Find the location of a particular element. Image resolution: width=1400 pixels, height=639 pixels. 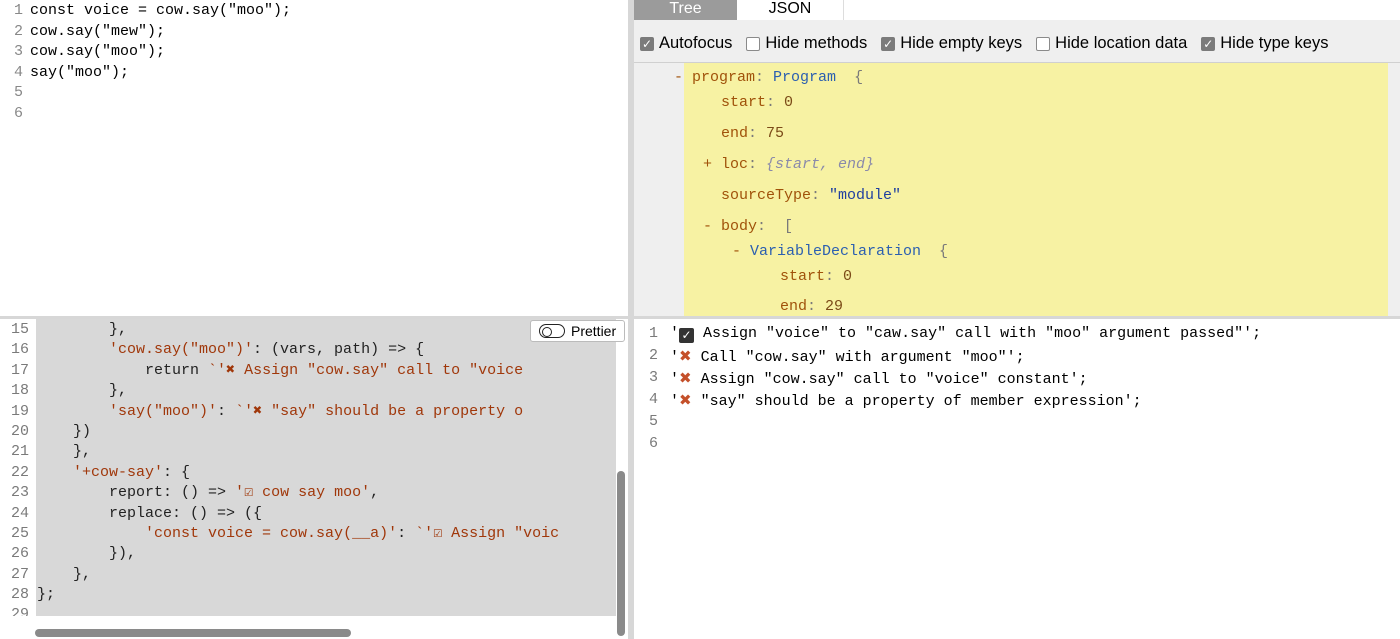

line-number: 17 is located at coordinates (19, 370).